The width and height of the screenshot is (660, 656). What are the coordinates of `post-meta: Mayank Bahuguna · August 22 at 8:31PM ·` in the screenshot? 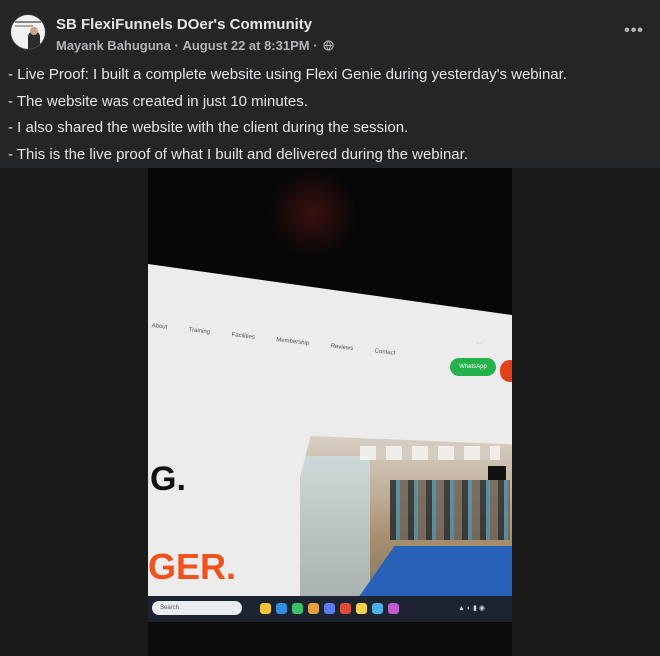 It's located at (195, 45).